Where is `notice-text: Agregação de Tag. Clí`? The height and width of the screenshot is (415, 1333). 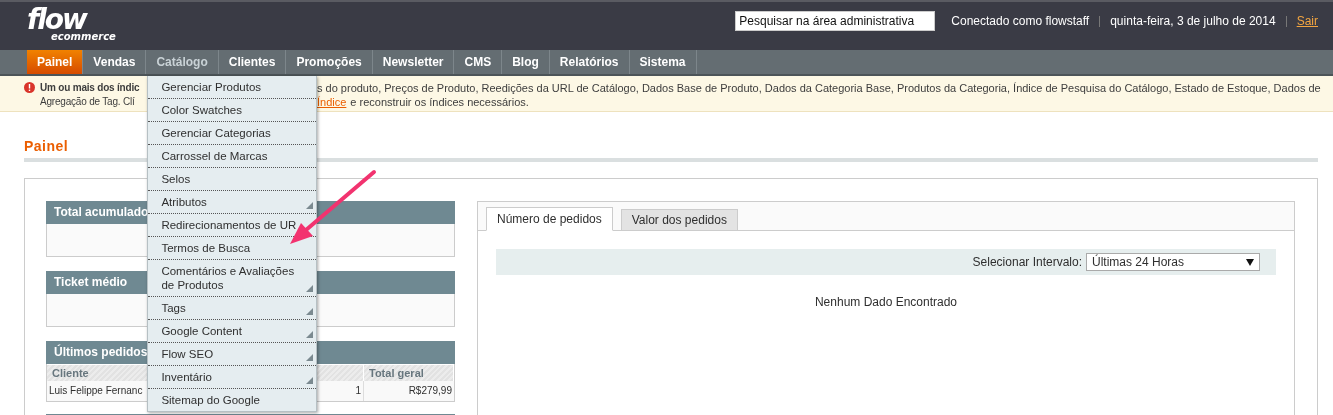
notice-text: Agregação de Tag. Clí is located at coordinates (88, 102).